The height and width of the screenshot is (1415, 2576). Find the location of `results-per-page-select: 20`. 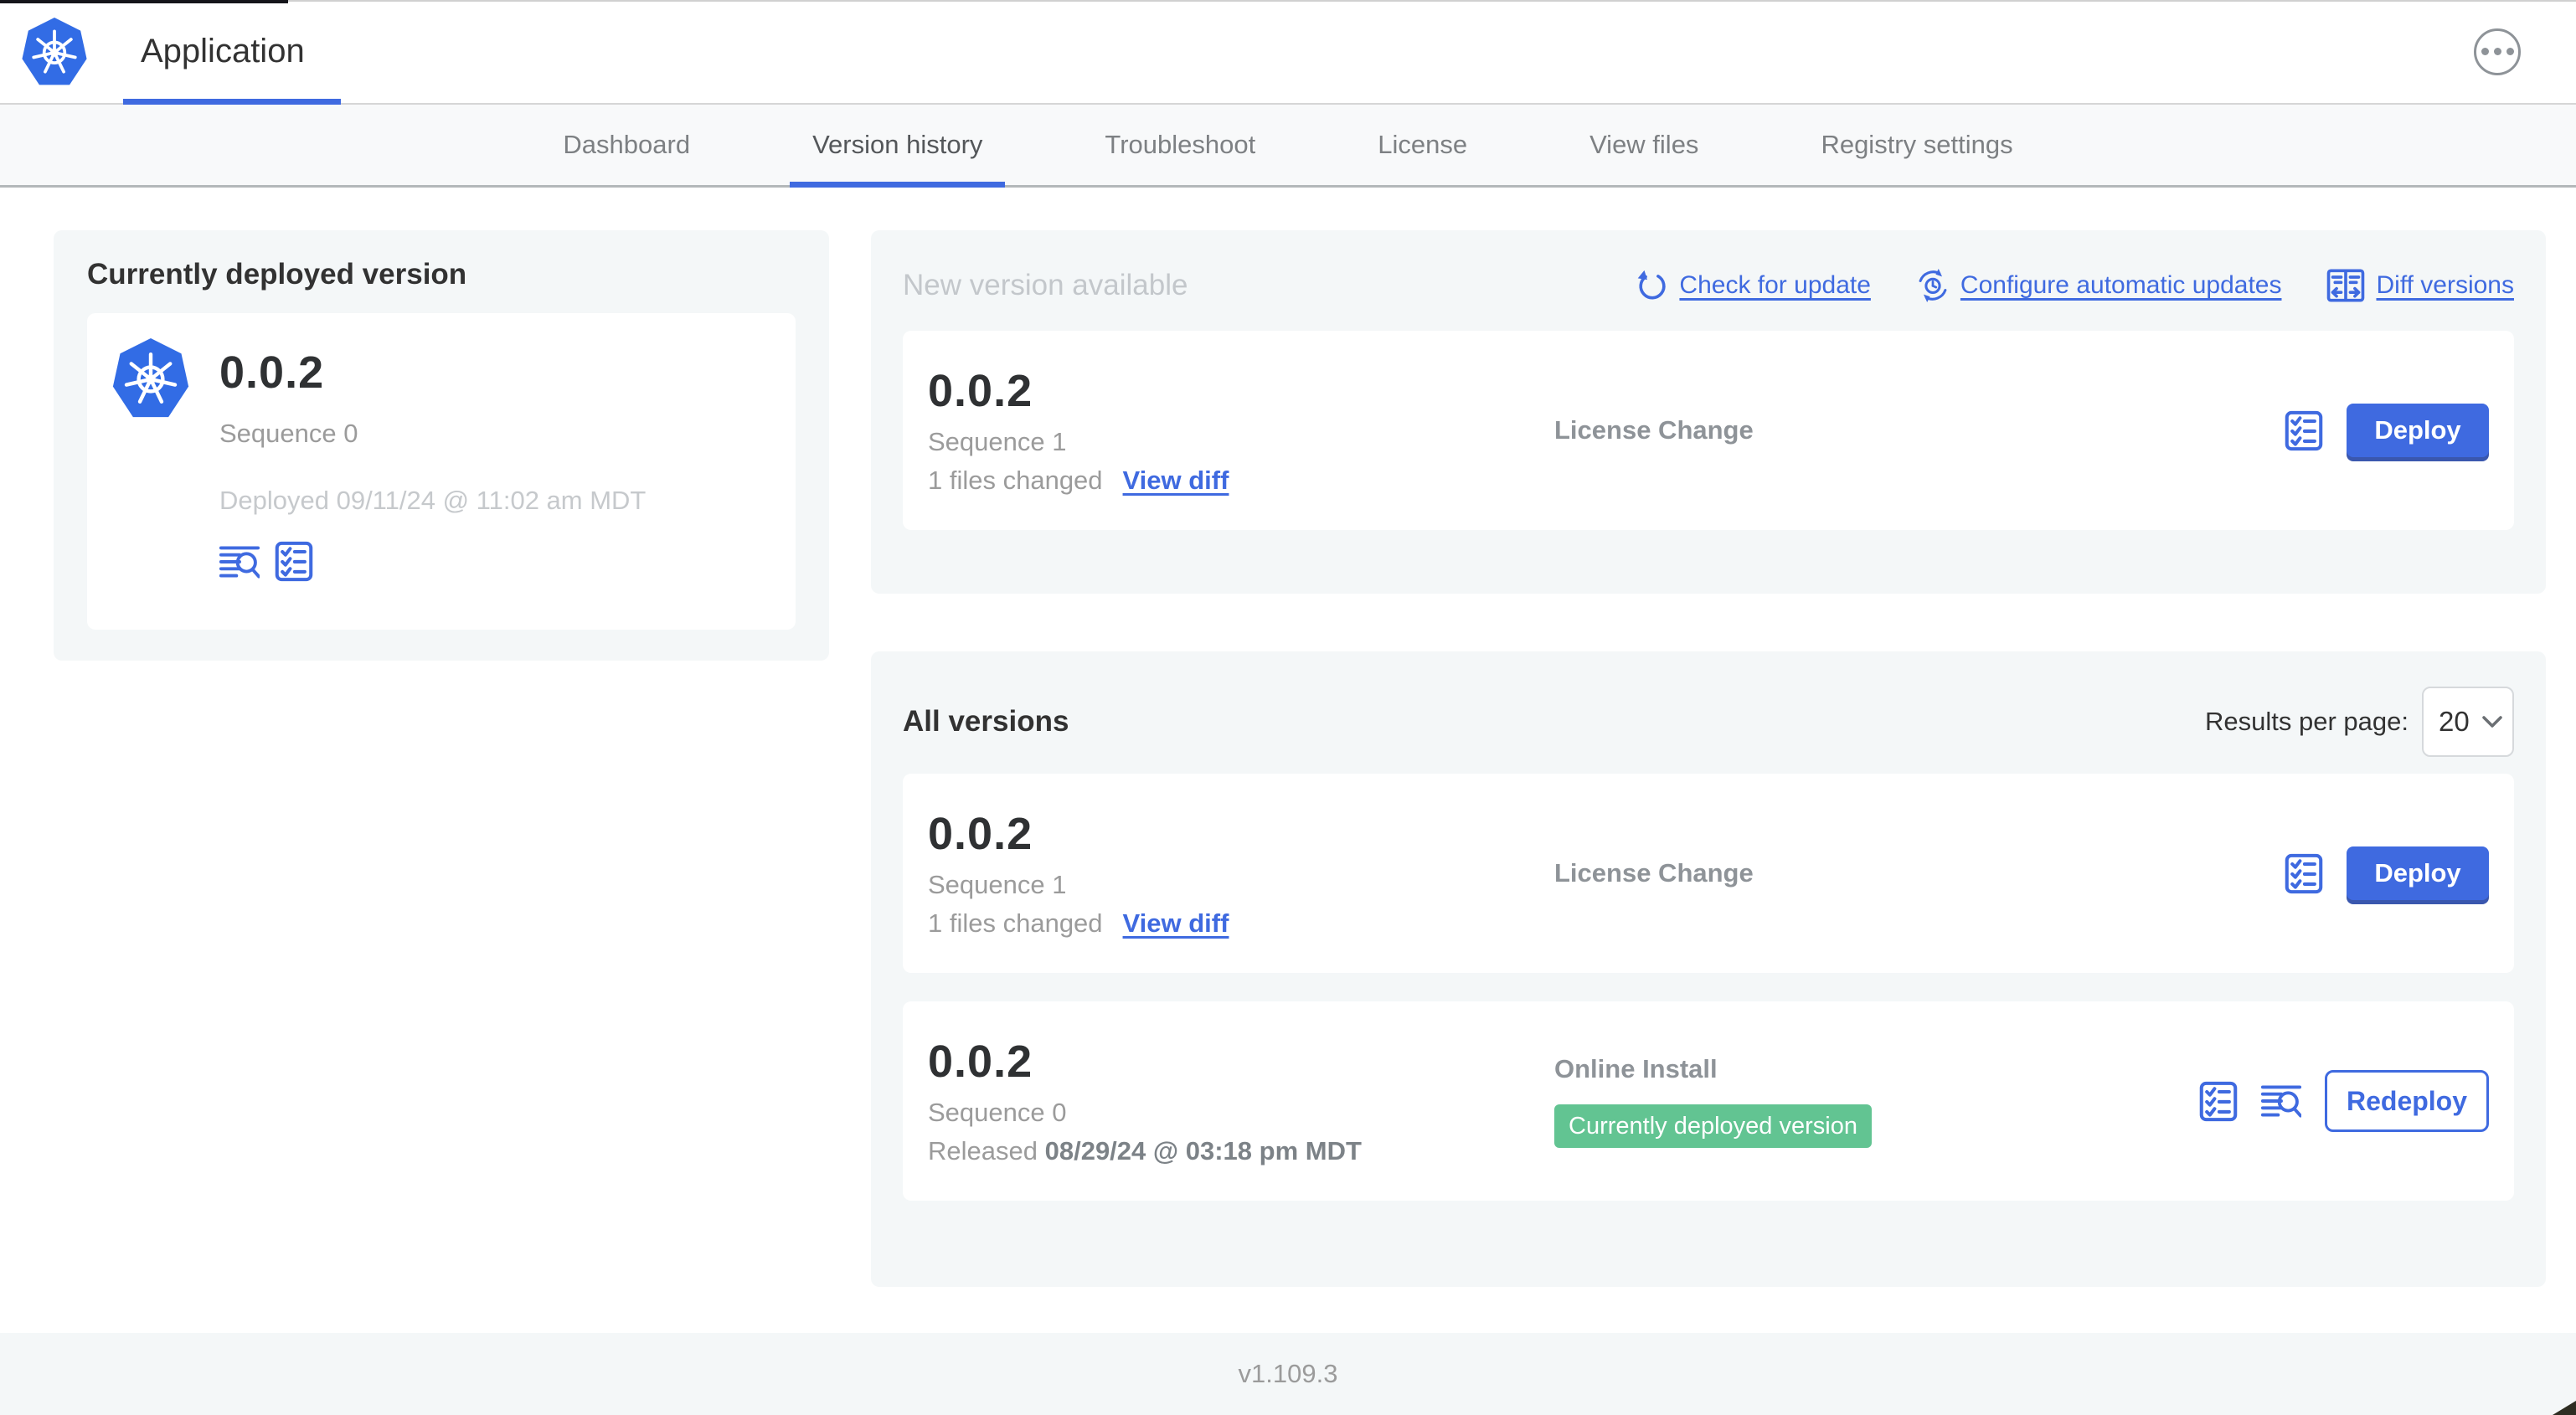

results-per-page-select: 20 is located at coordinates (2468, 722).